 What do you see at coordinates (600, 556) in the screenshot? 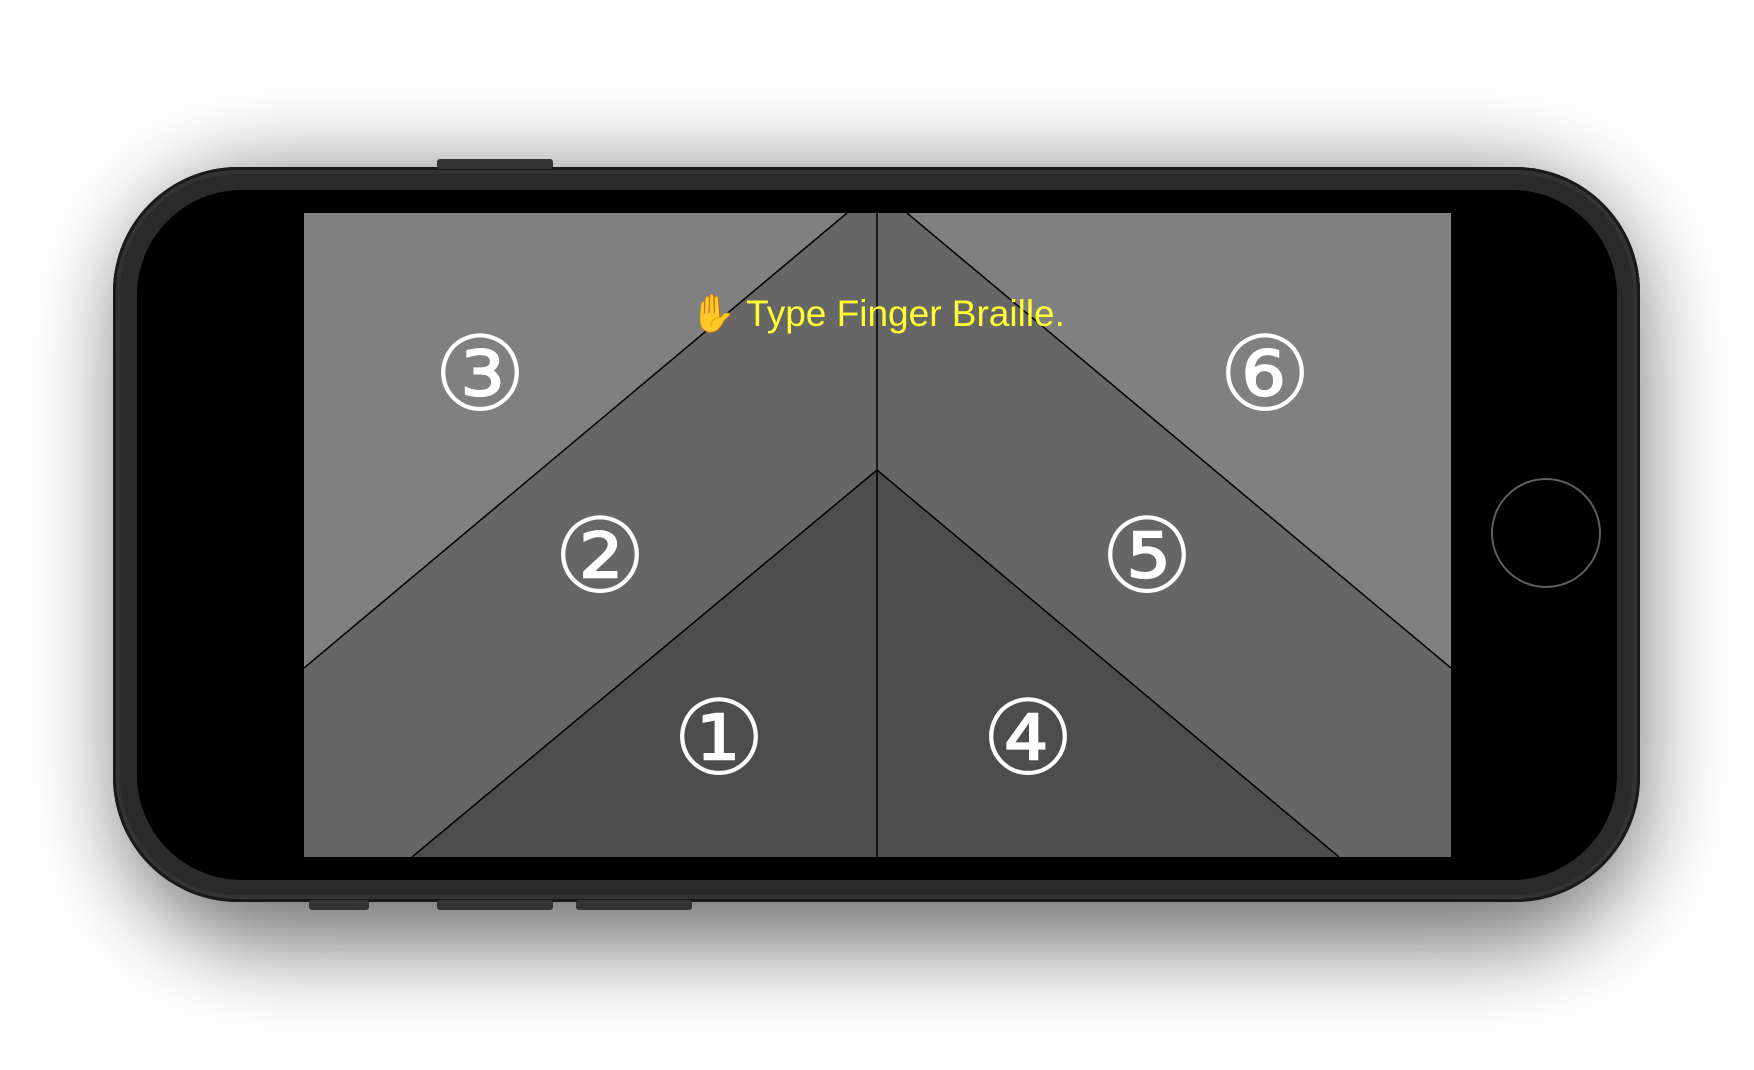
I see `dot-2-button: ②` at bounding box center [600, 556].